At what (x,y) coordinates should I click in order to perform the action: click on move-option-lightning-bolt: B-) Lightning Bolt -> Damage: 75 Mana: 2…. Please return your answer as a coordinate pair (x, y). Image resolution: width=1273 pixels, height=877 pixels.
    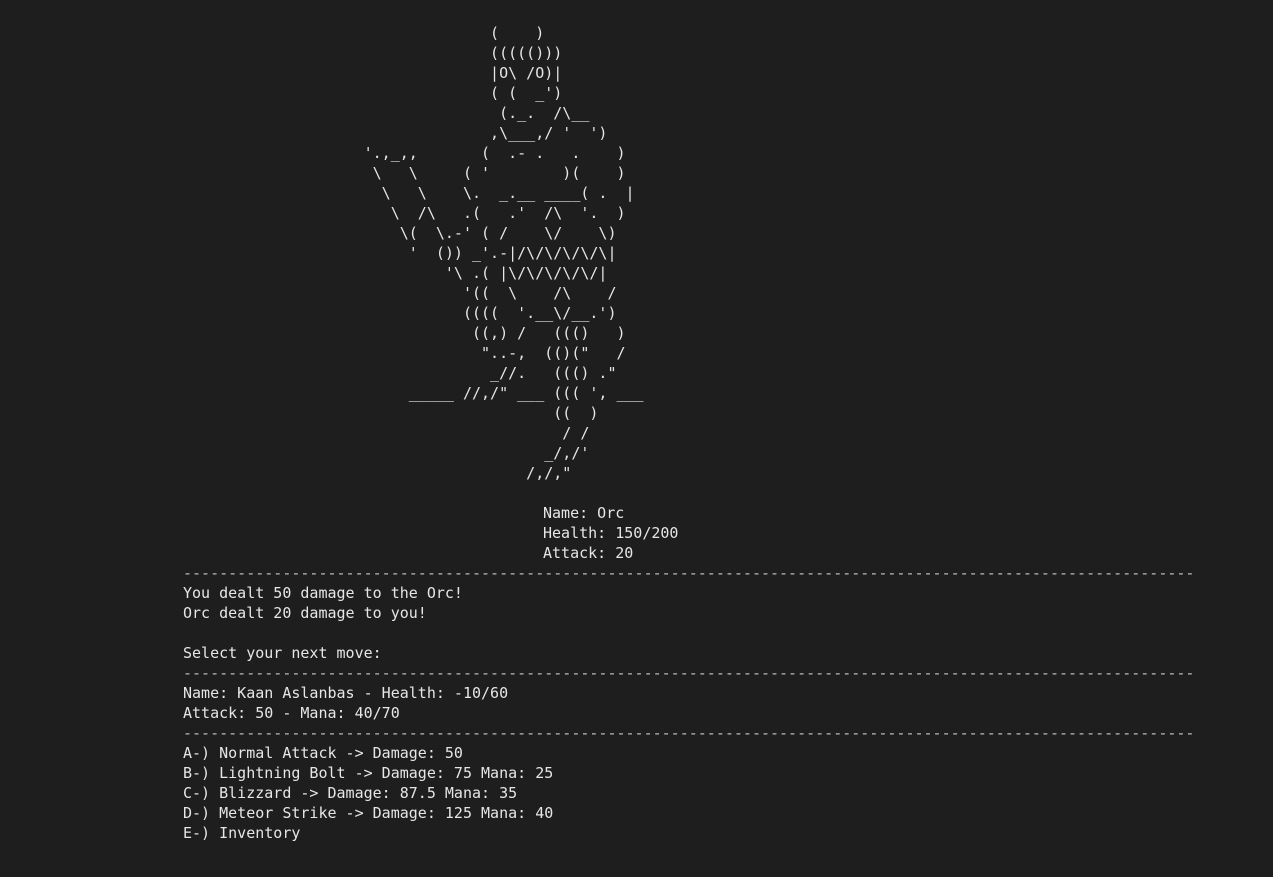
    Looking at the image, I should click on (688, 773).